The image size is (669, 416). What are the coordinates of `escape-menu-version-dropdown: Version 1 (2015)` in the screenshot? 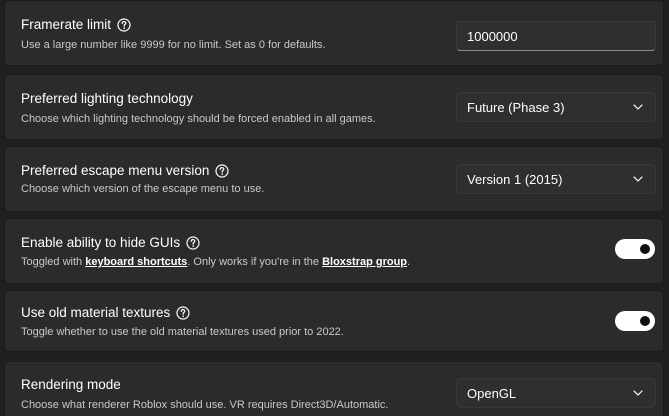 It's located at (556, 179).